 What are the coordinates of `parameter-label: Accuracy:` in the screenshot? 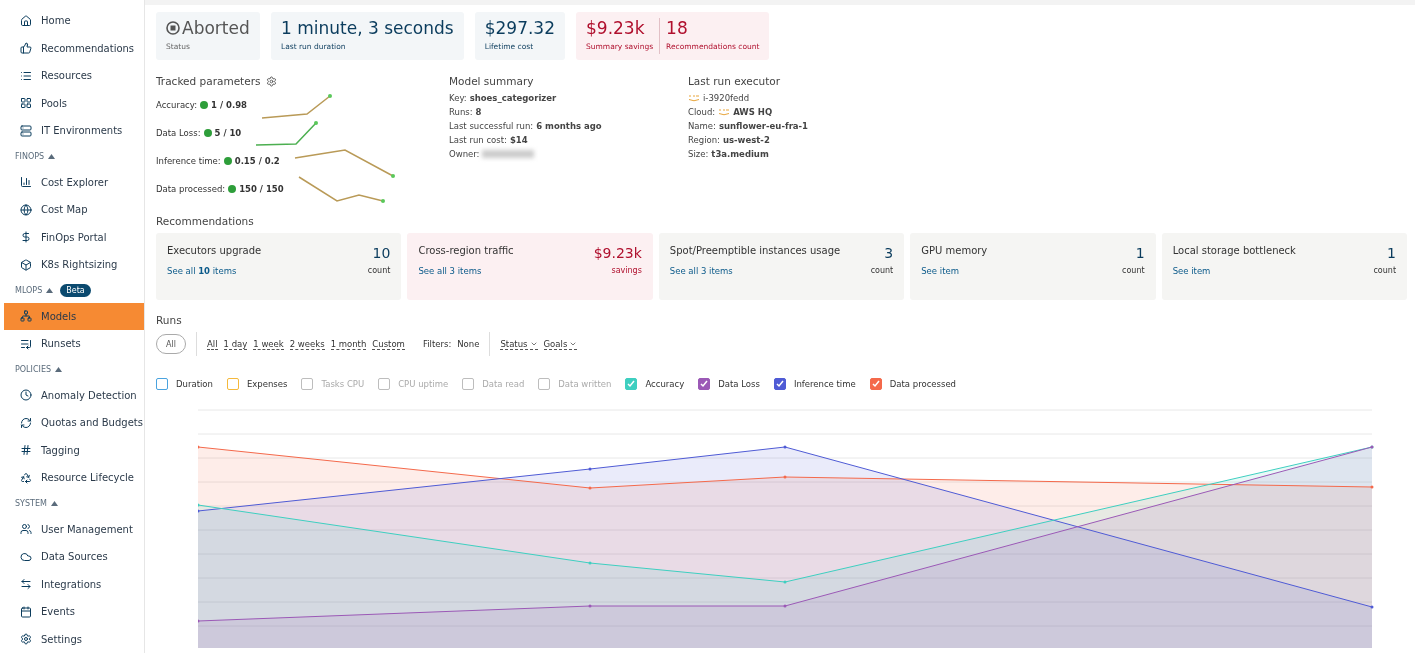 It's located at (177, 105).